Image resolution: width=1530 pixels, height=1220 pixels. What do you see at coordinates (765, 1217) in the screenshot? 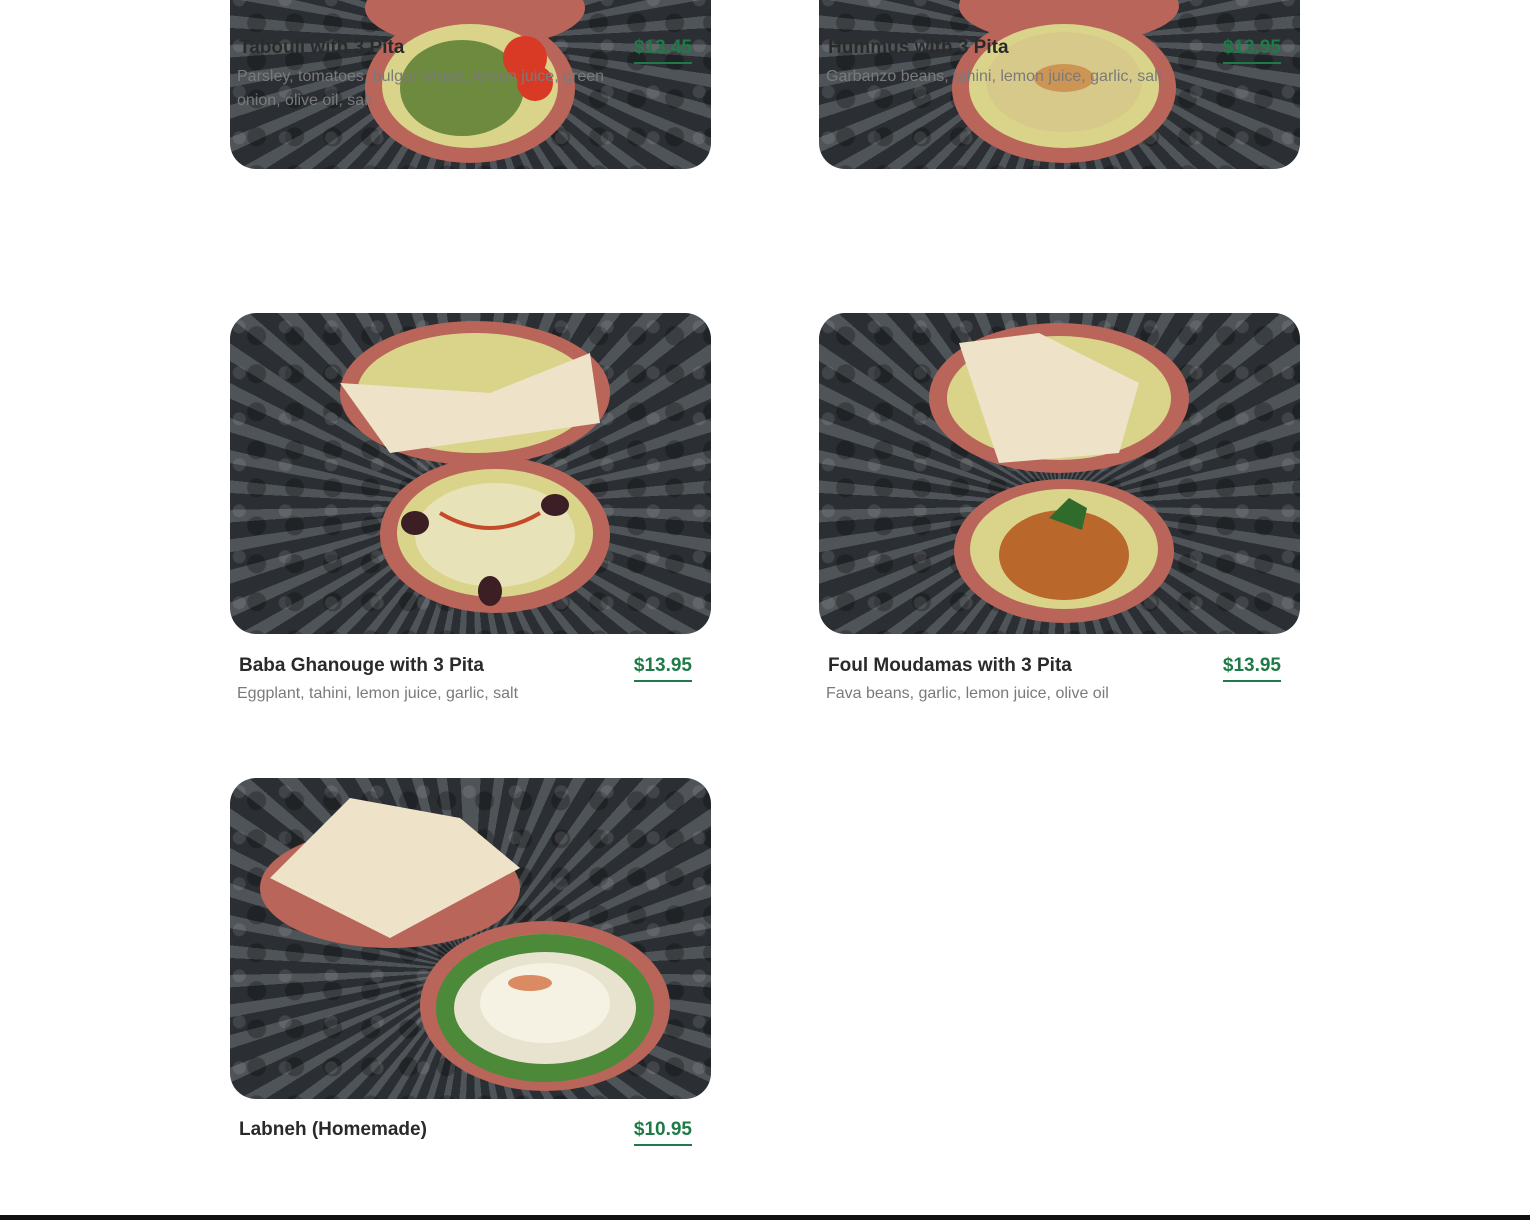
I see `footer-bar` at bounding box center [765, 1217].